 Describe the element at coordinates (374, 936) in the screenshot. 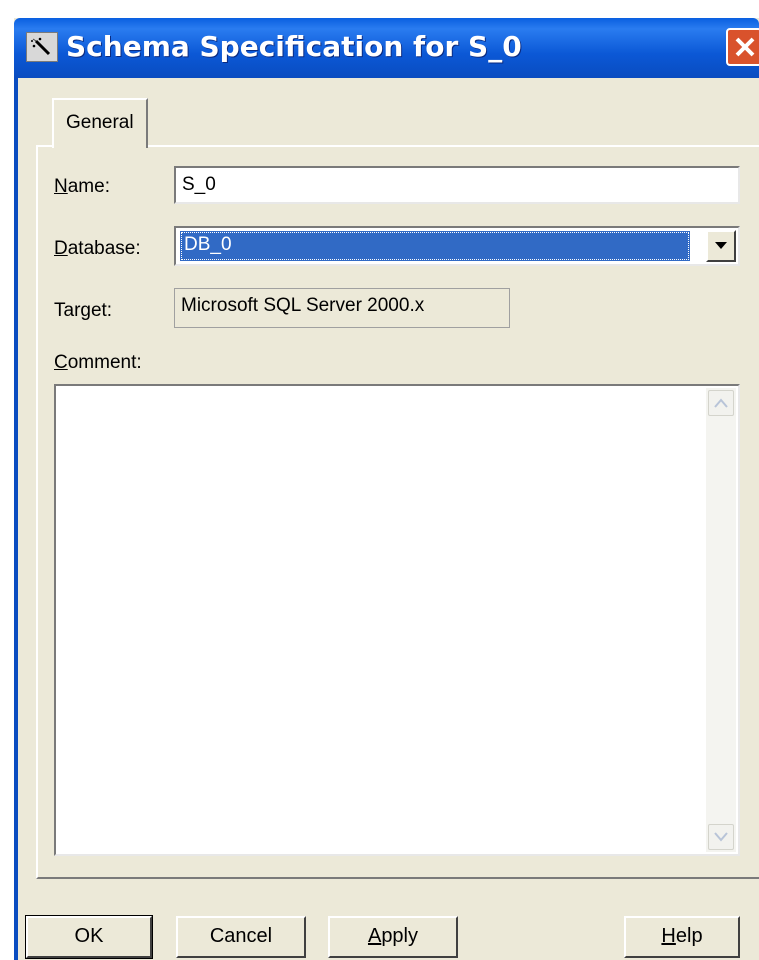

I see `apply-accesskey: A` at that location.